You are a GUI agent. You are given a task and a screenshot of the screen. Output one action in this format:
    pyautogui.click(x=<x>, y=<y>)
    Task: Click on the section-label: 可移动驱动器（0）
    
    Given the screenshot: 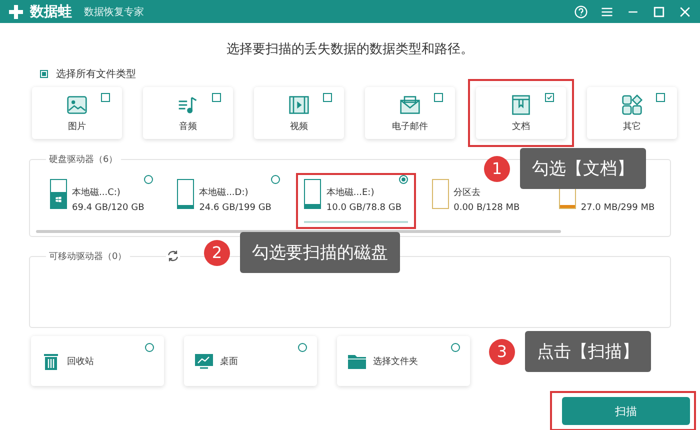 What is the action you would take?
    pyautogui.click(x=88, y=256)
    